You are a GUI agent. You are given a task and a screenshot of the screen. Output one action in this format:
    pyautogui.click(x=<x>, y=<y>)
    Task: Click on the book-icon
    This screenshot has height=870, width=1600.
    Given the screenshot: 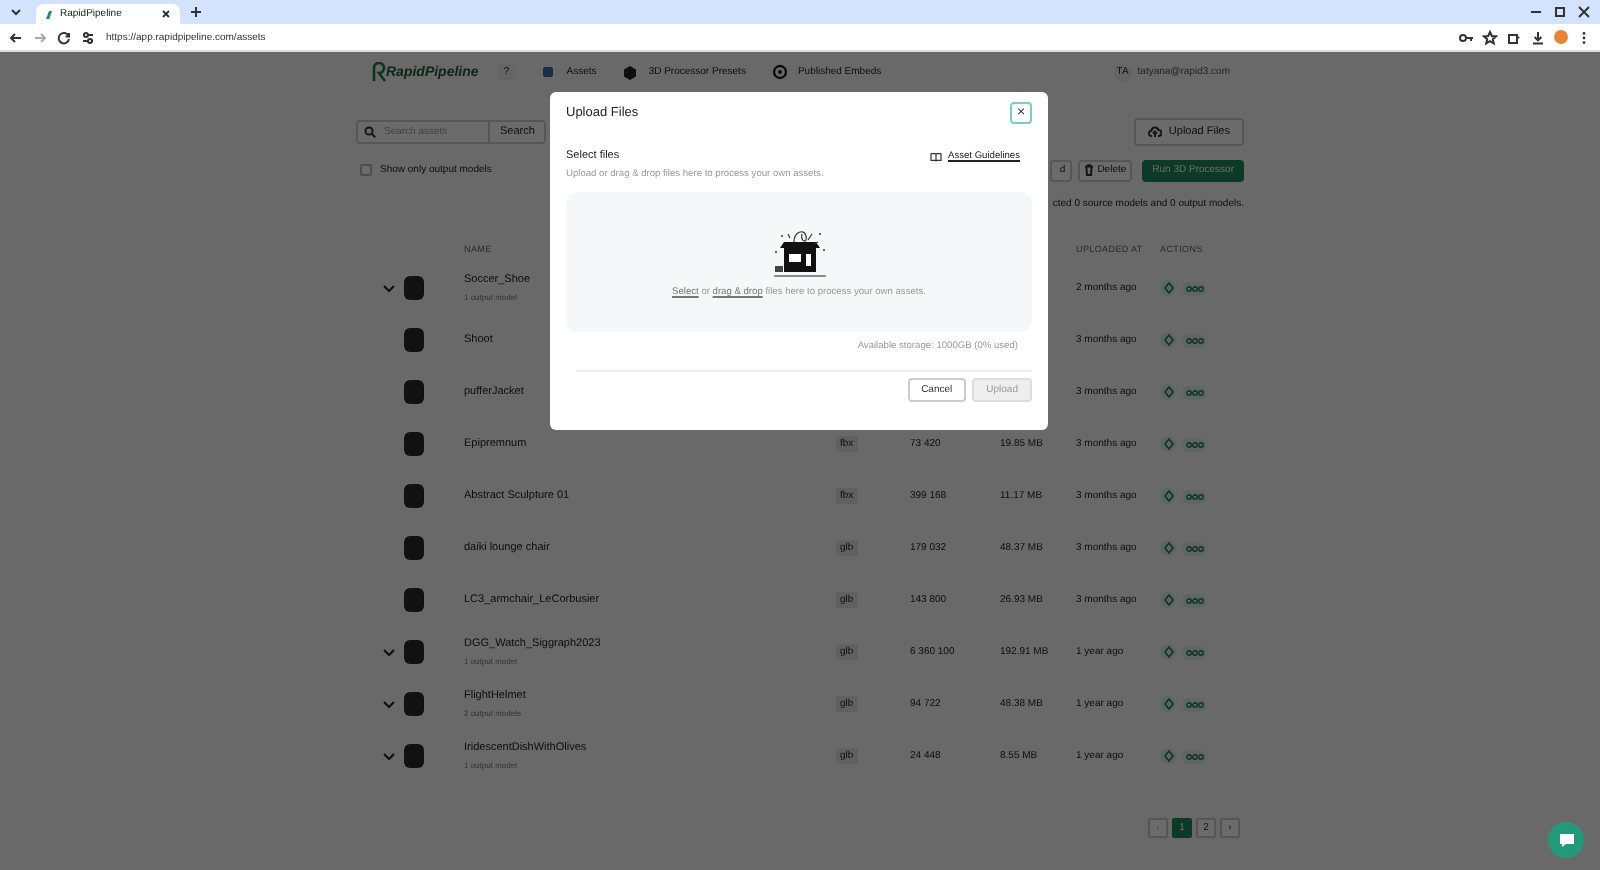 What is the action you would take?
    pyautogui.click(x=936, y=156)
    